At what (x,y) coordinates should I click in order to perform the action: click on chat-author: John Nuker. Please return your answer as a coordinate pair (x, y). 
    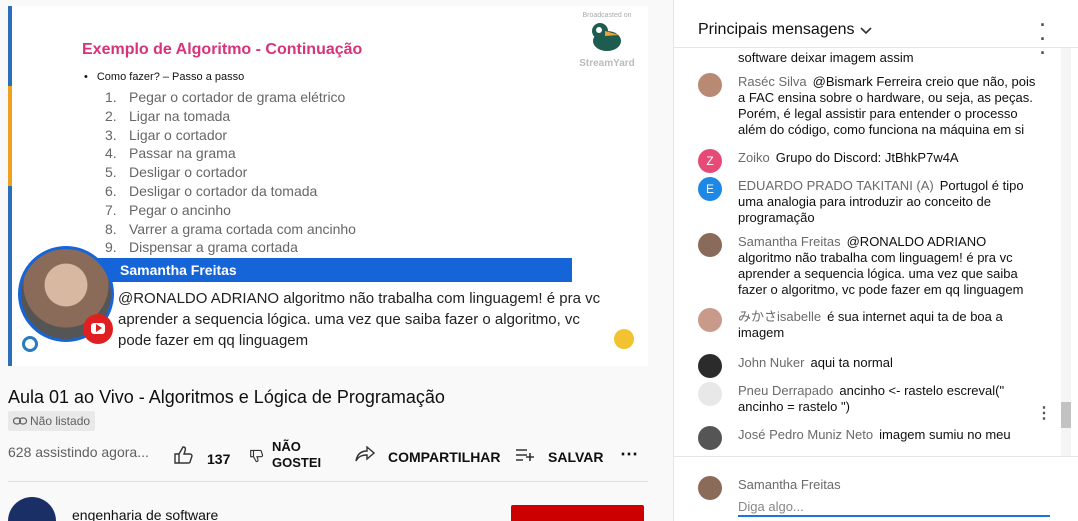
    Looking at the image, I should click on (771, 362).